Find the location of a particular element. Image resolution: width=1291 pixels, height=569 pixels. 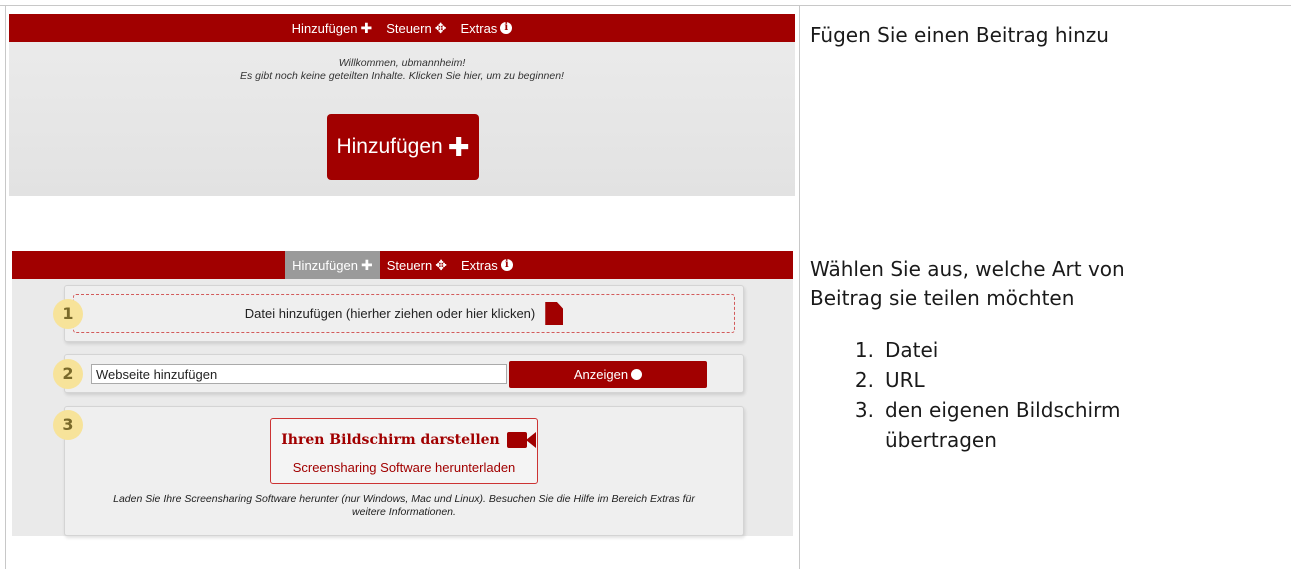

caption-add-post: Fügen Sie einen Beitrag hinzu is located at coordinates (959, 35).